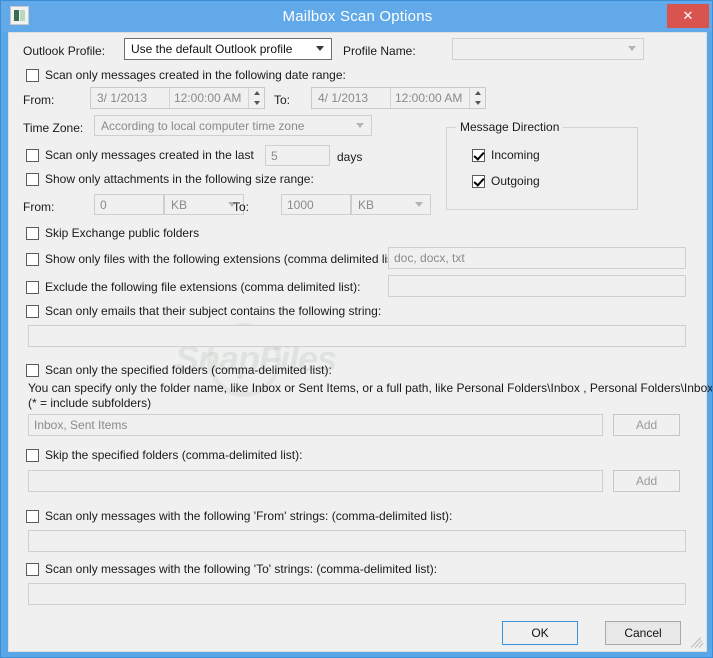 The image size is (713, 658). Describe the element at coordinates (315, 481) in the screenshot. I see `skip-folders-input` at that location.